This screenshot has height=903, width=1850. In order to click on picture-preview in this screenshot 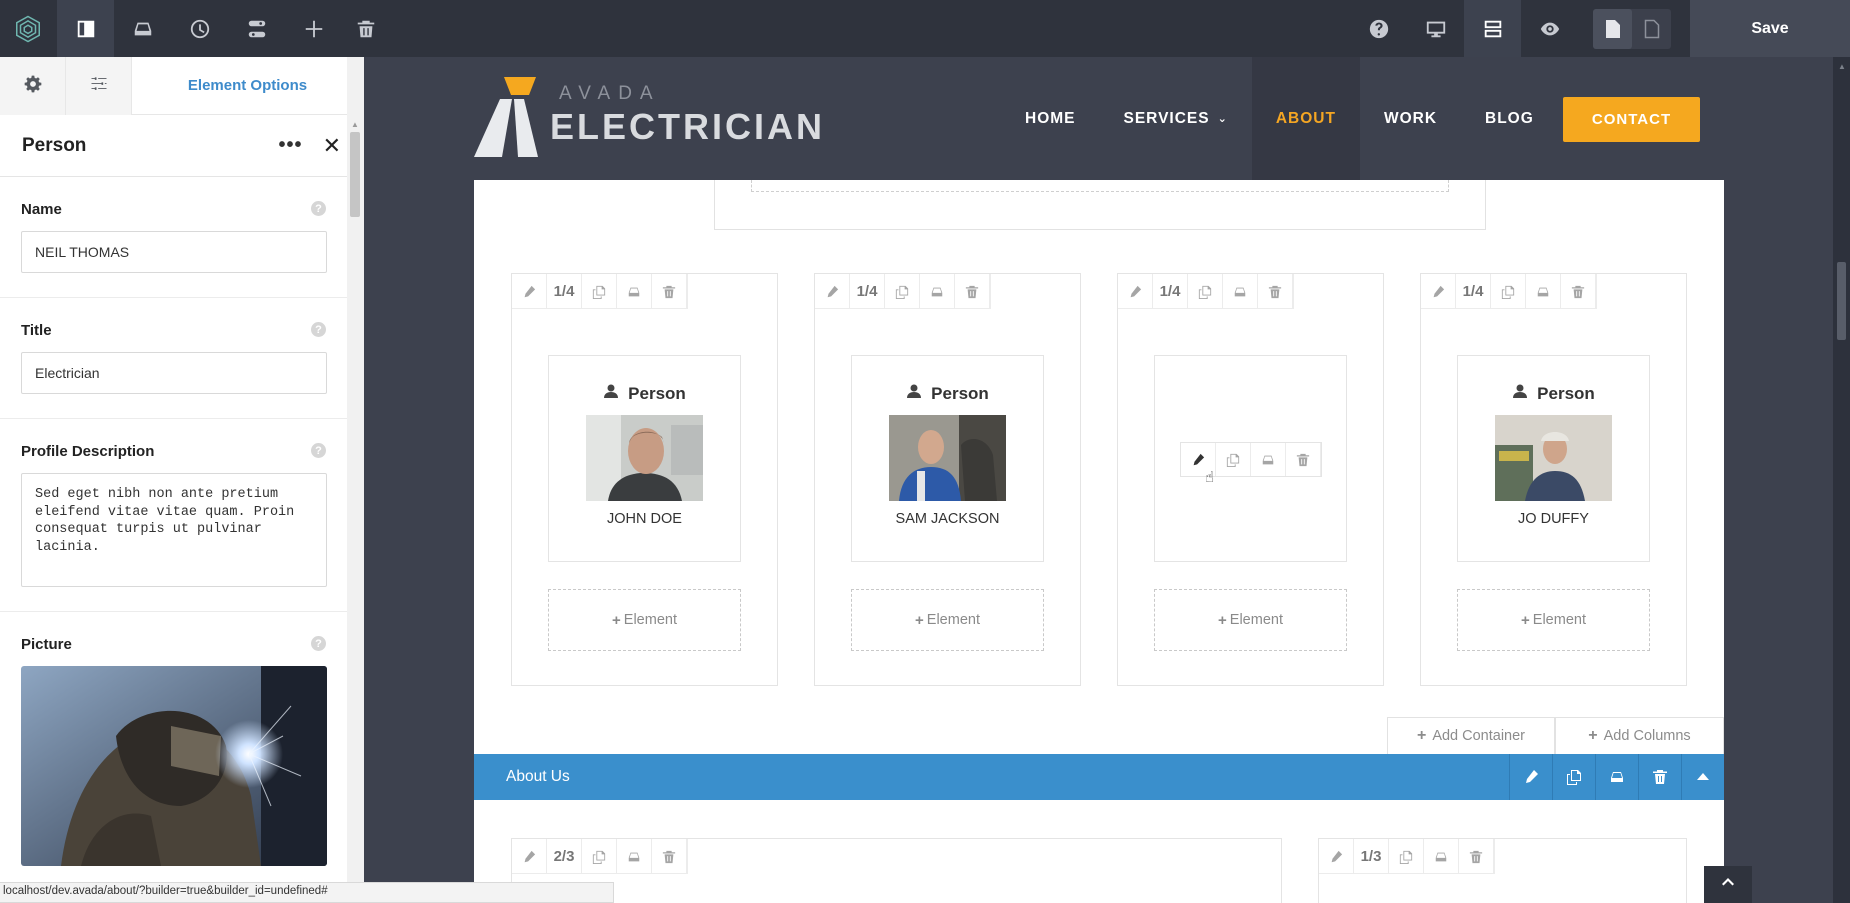, I will do `click(174, 766)`.